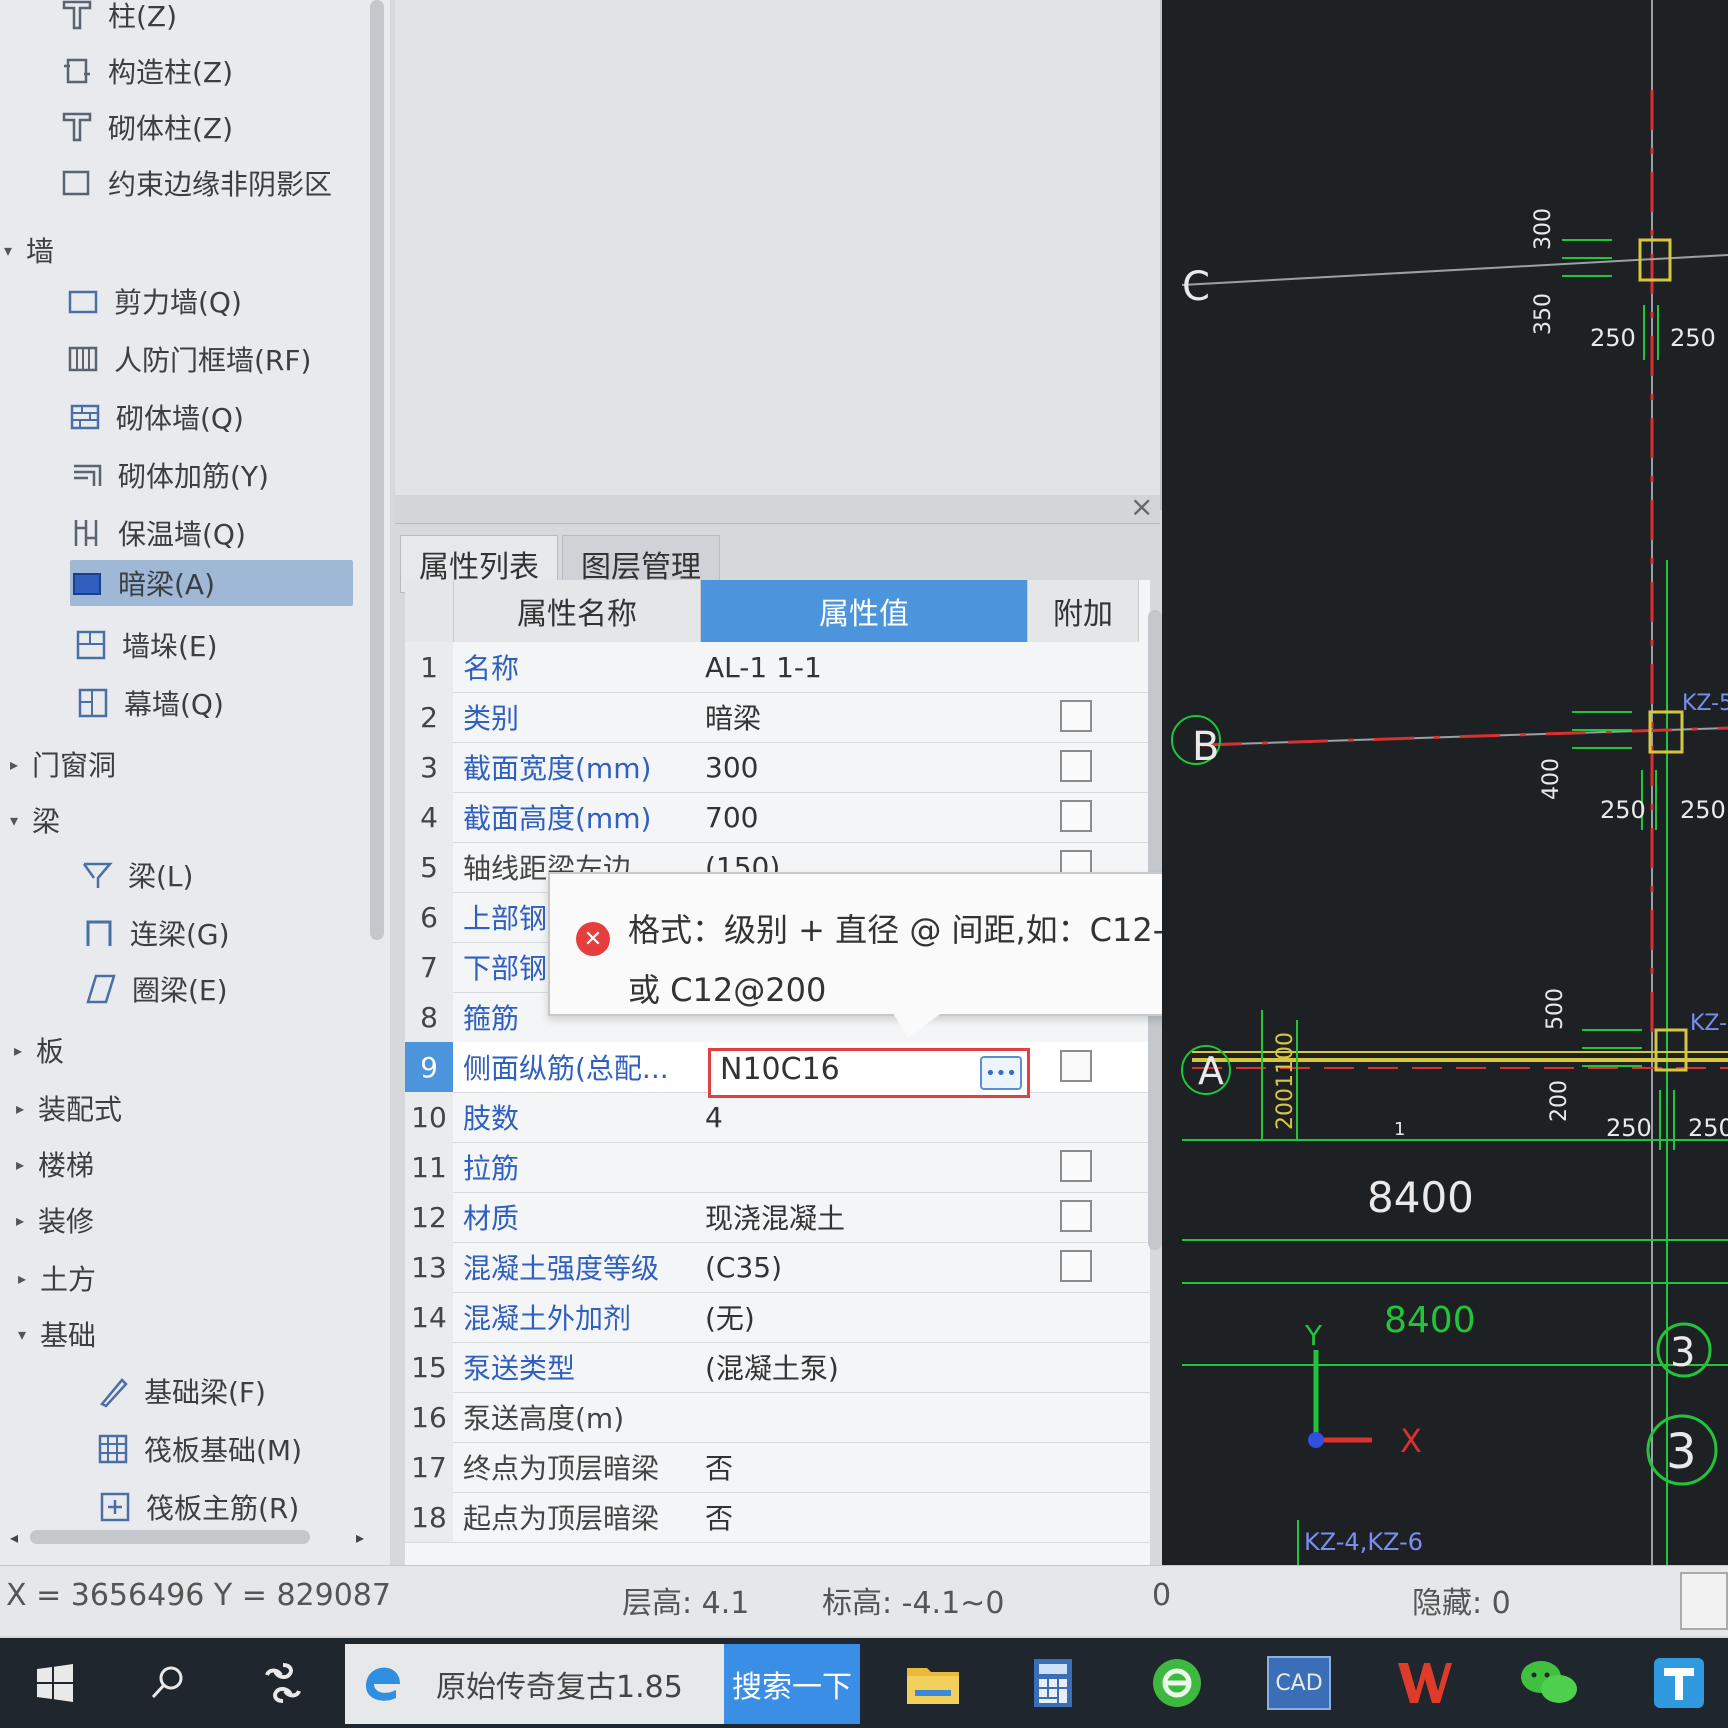 The image size is (1728, 1728). What do you see at coordinates (1679, 1683) in the screenshot?
I see `text-app-icon` at bounding box center [1679, 1683].